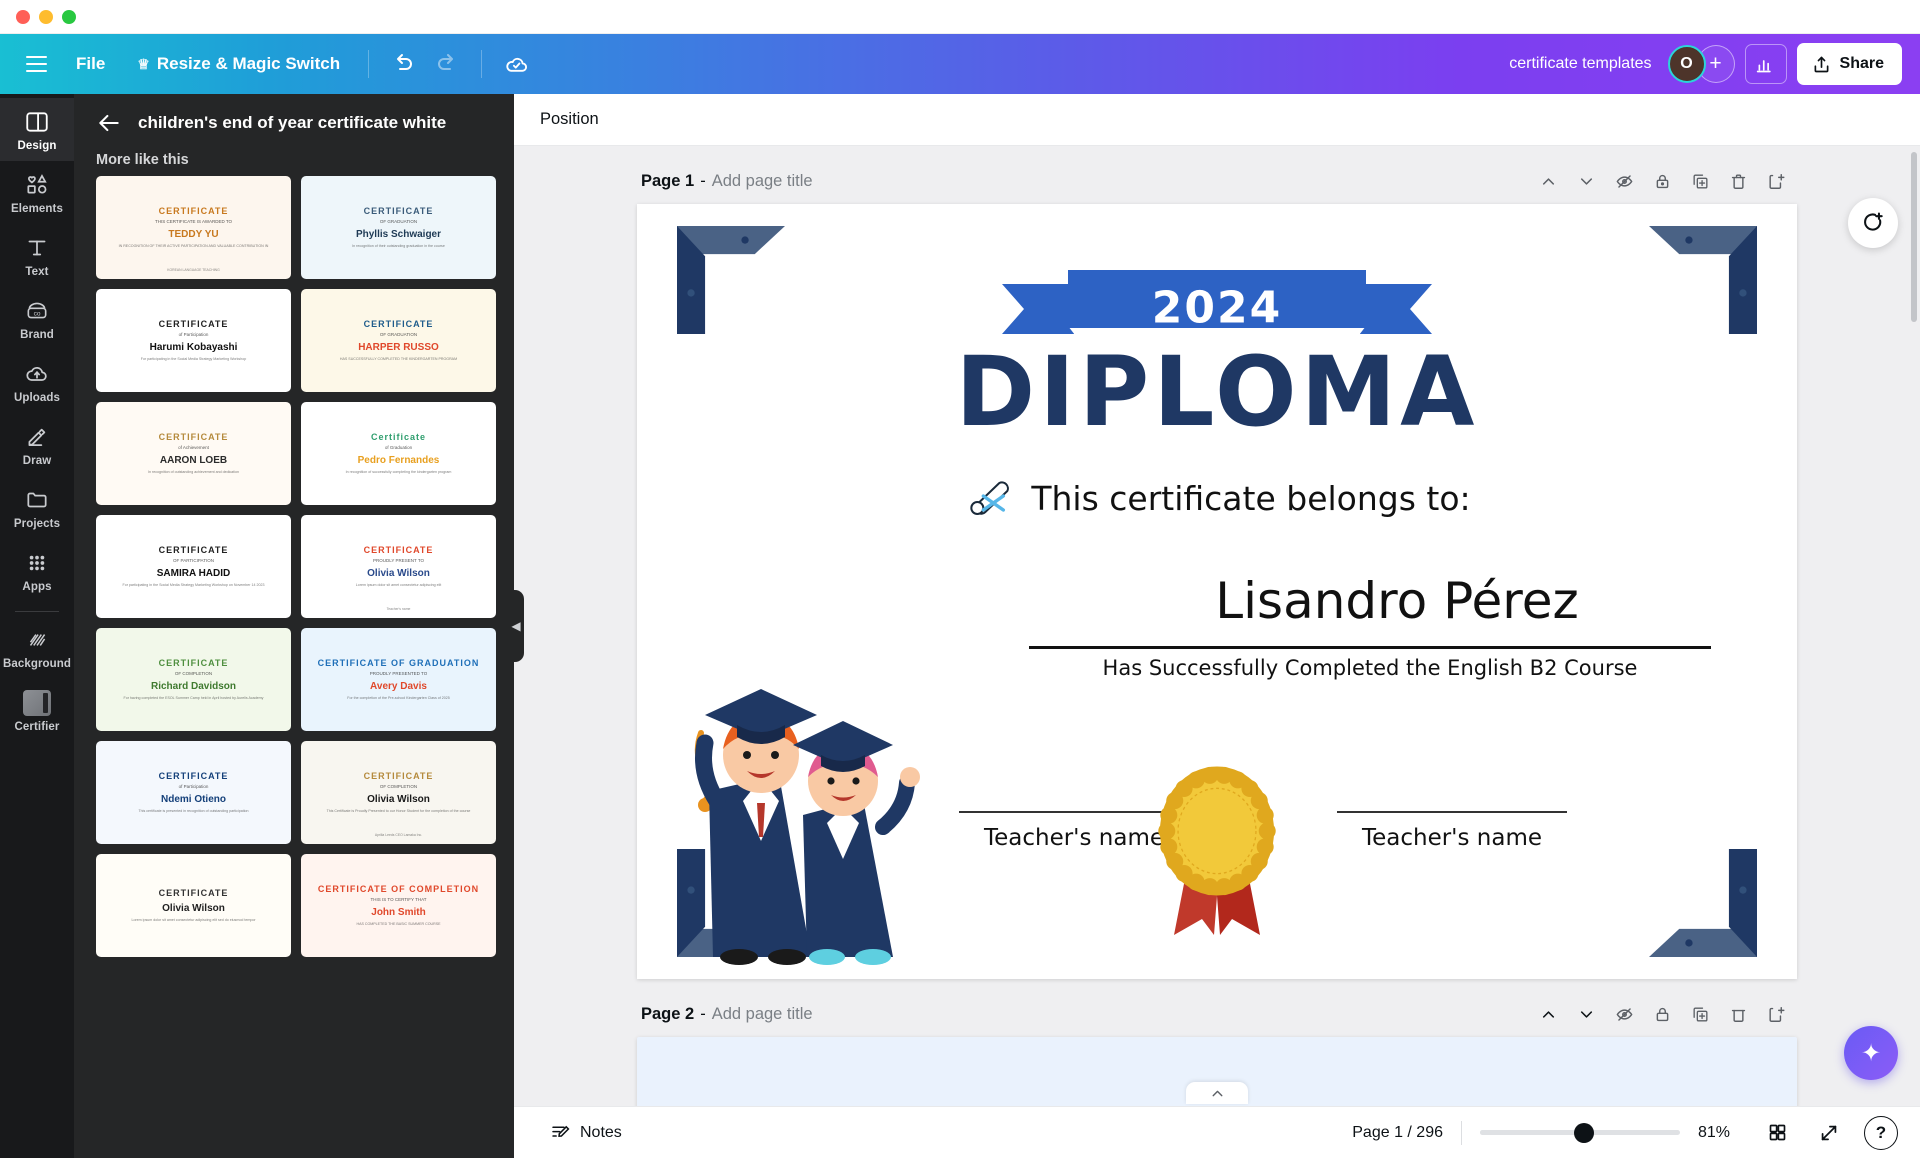 This screenshot has width=1920, height=1158. What do you see at coordinates (1777, 1133) in the screenshot?
I see `grid-view-icon` at bounding box center [1777, 1133].